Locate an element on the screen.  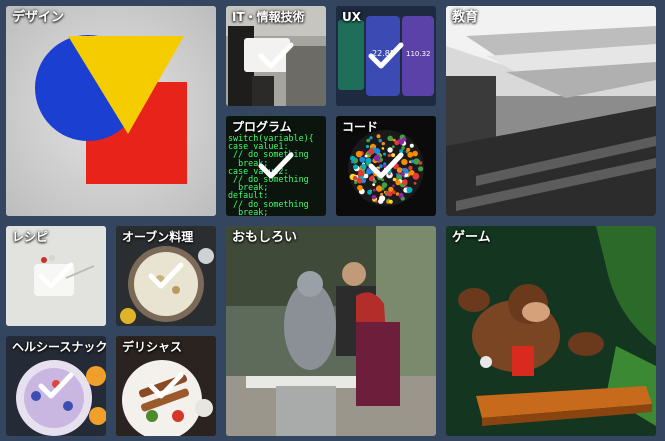
category-label: プログラム is located at coordinates (262, 127).